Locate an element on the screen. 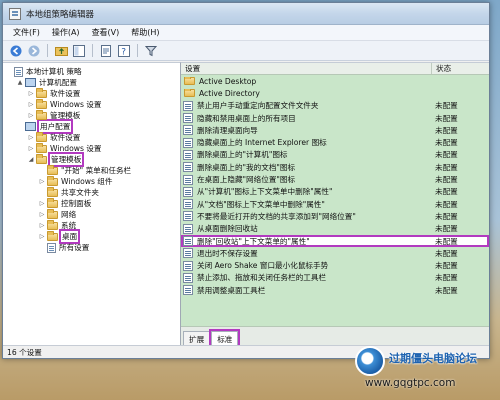 The width and height of the screenshot is (500, 400). setting-name-cell: 隐藏桌面上的 Internet Explorer 图标 is located at coordinates (306, 142).